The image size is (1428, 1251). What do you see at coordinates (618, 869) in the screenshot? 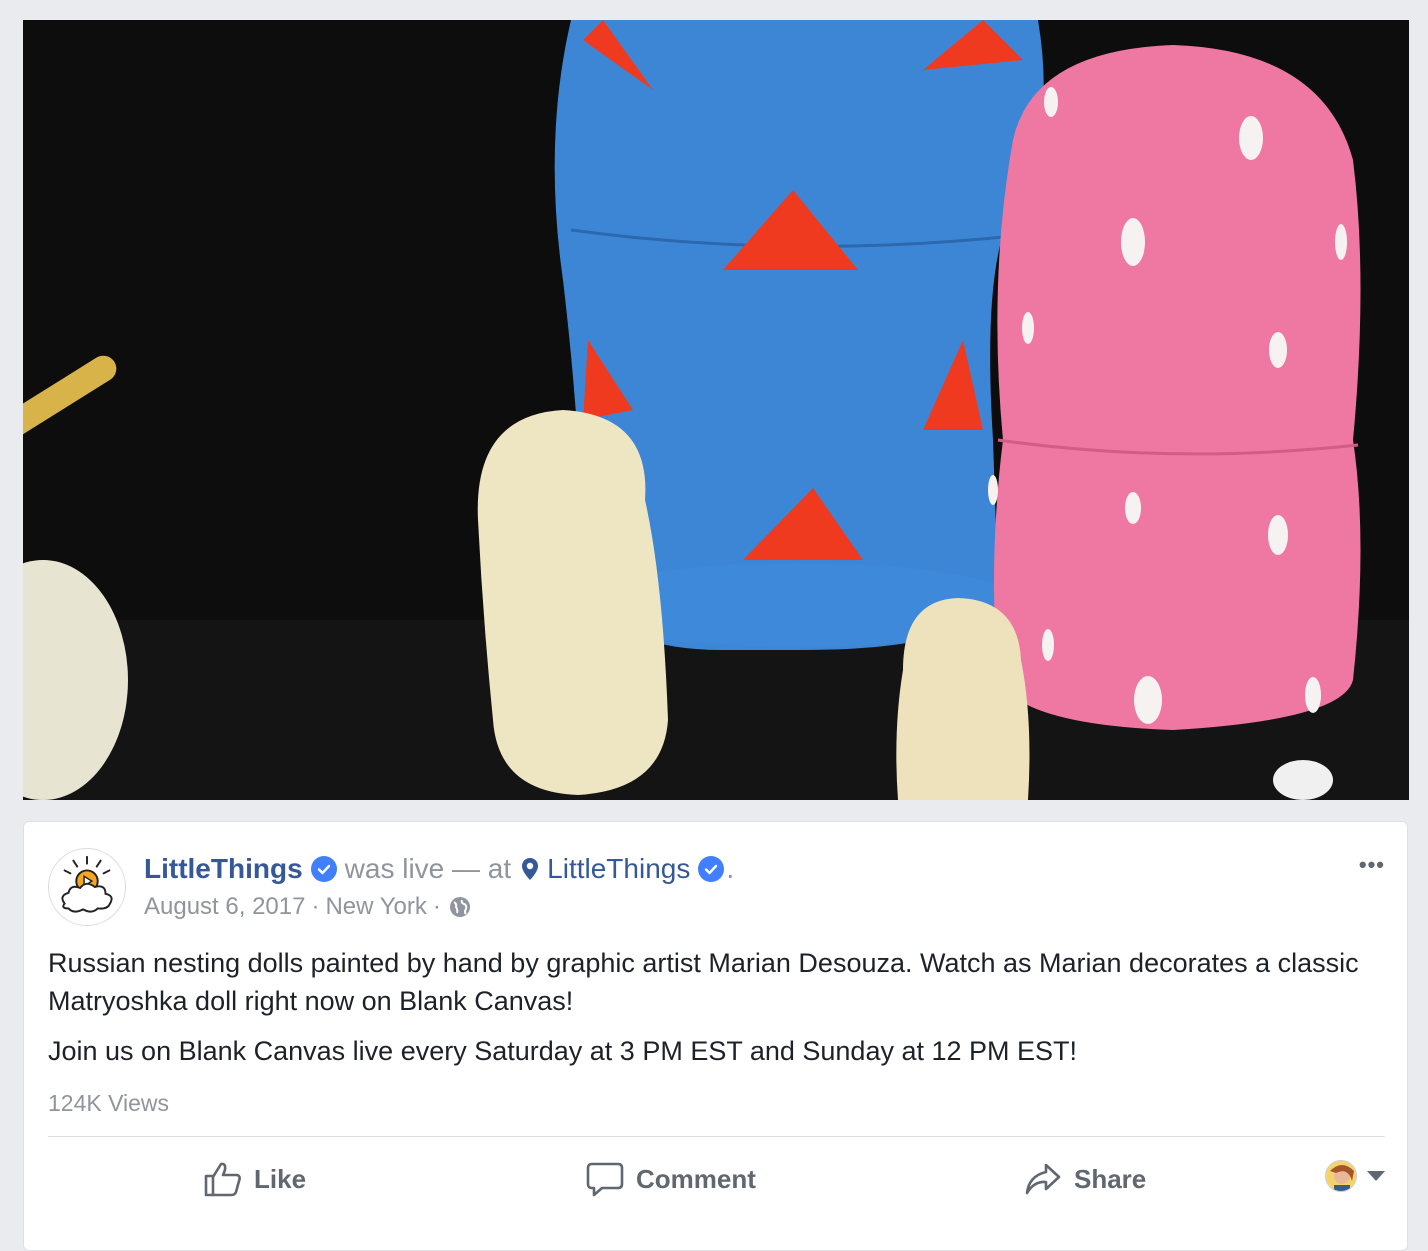
I see `location-link: LittleThings` at bounding box center [618, 869].